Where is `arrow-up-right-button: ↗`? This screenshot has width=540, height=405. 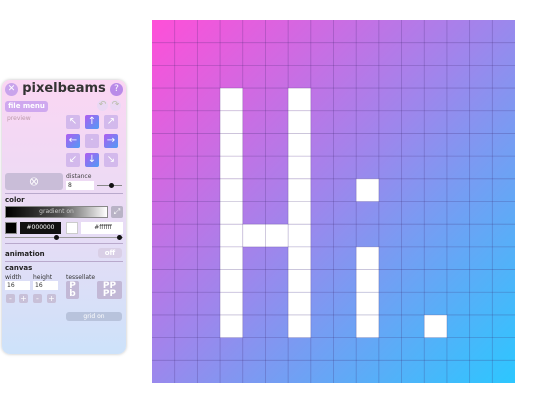
arrow-up-right-button: ↗ is located at coordinates (111, 122).